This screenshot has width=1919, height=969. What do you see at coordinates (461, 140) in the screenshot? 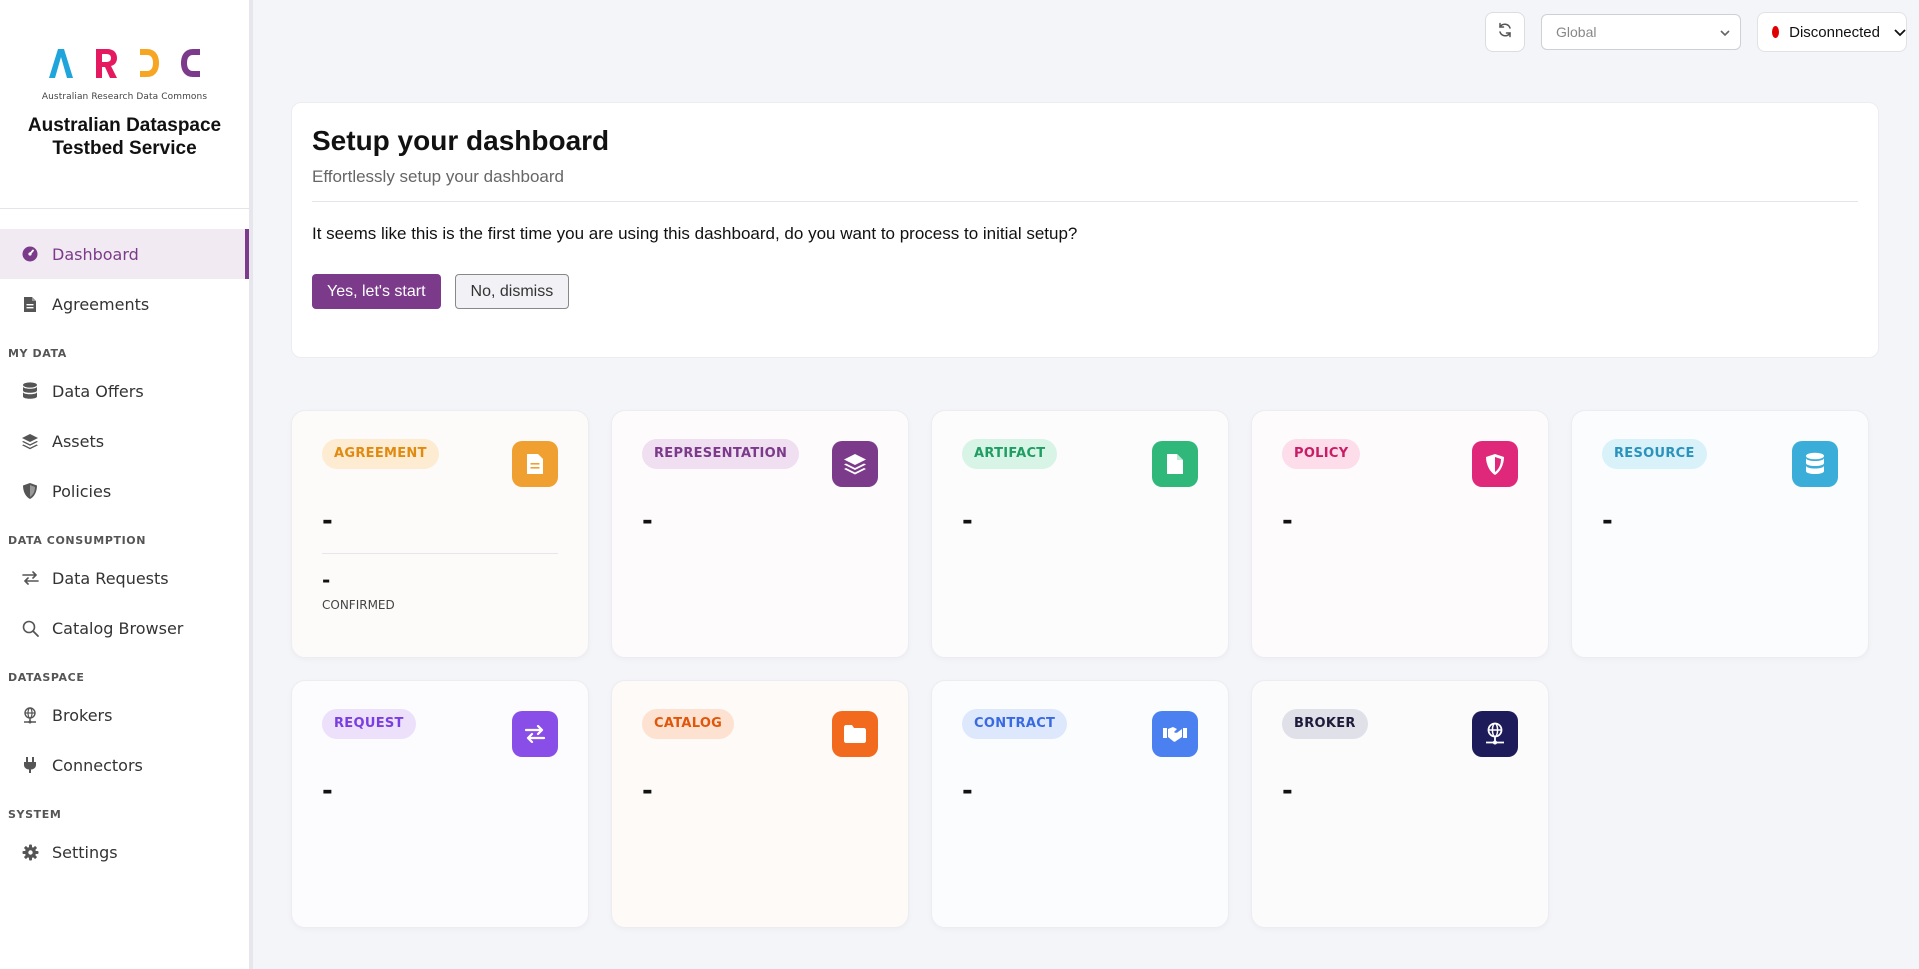
I see `setup-title: Setup your dashboard` at bounding box center [461, 140].